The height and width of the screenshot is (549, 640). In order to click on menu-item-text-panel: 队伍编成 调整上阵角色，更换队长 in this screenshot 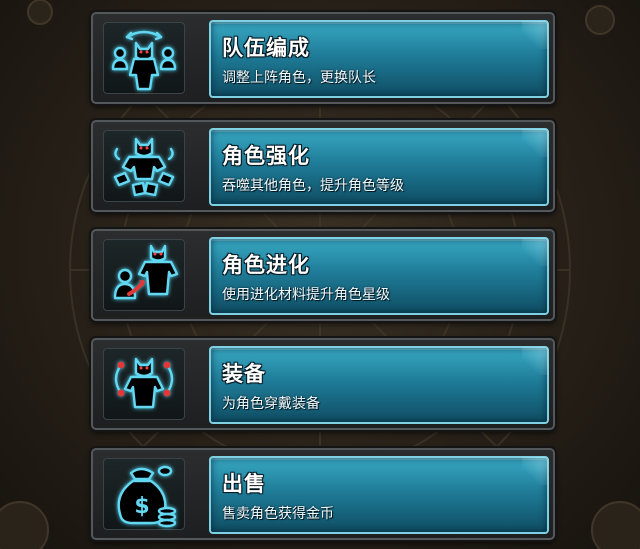, I will do `click(379, 59)`.